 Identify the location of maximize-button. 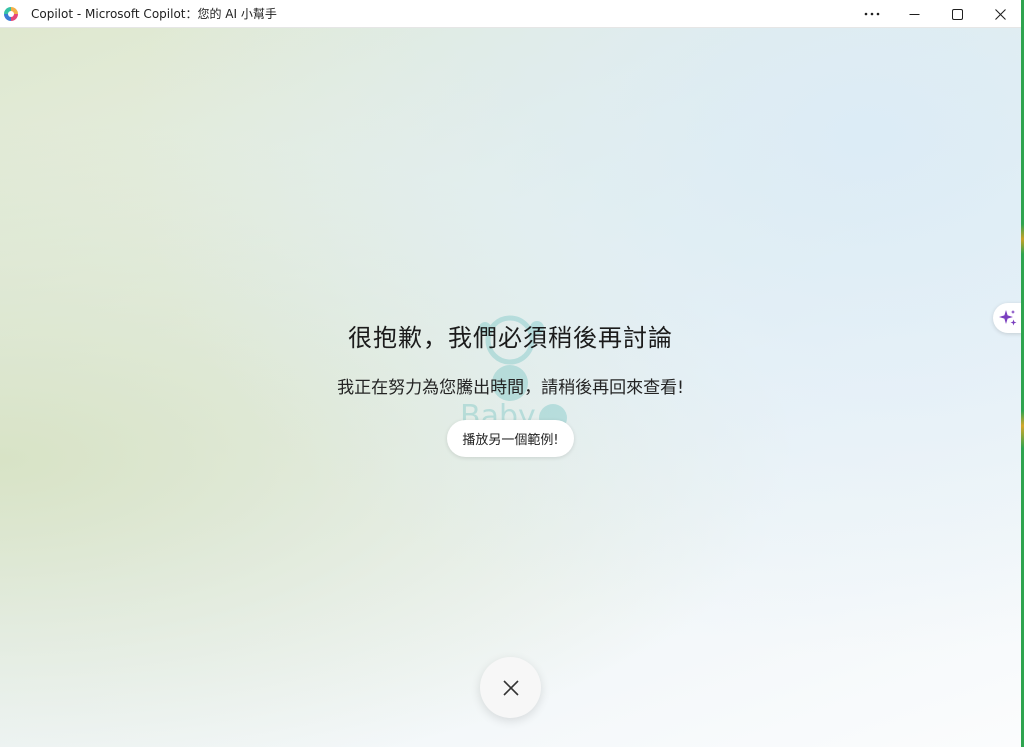
(957, 14).